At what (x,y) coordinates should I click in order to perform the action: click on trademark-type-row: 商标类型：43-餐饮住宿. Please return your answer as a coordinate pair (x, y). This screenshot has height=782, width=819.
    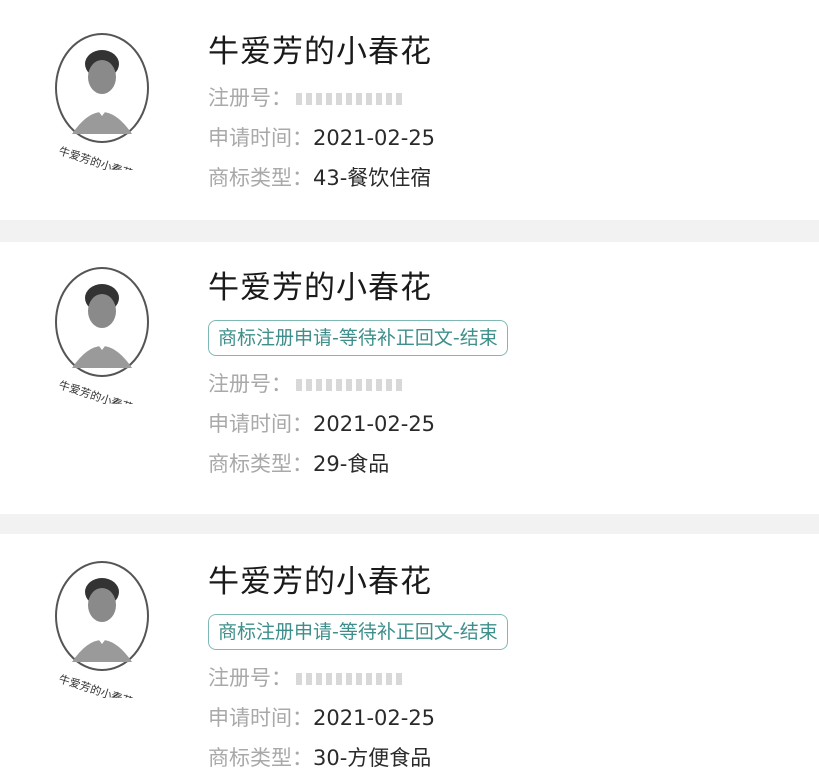
    Looking at the image, I should click on (321, 178).